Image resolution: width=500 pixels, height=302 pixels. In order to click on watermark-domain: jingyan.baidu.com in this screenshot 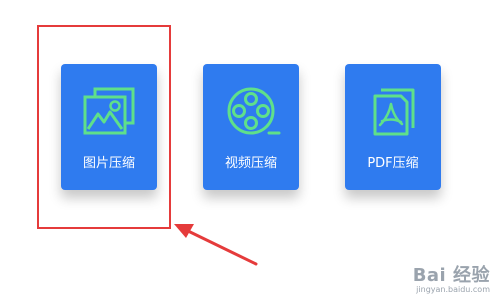, I will do `click(453, 289)`.